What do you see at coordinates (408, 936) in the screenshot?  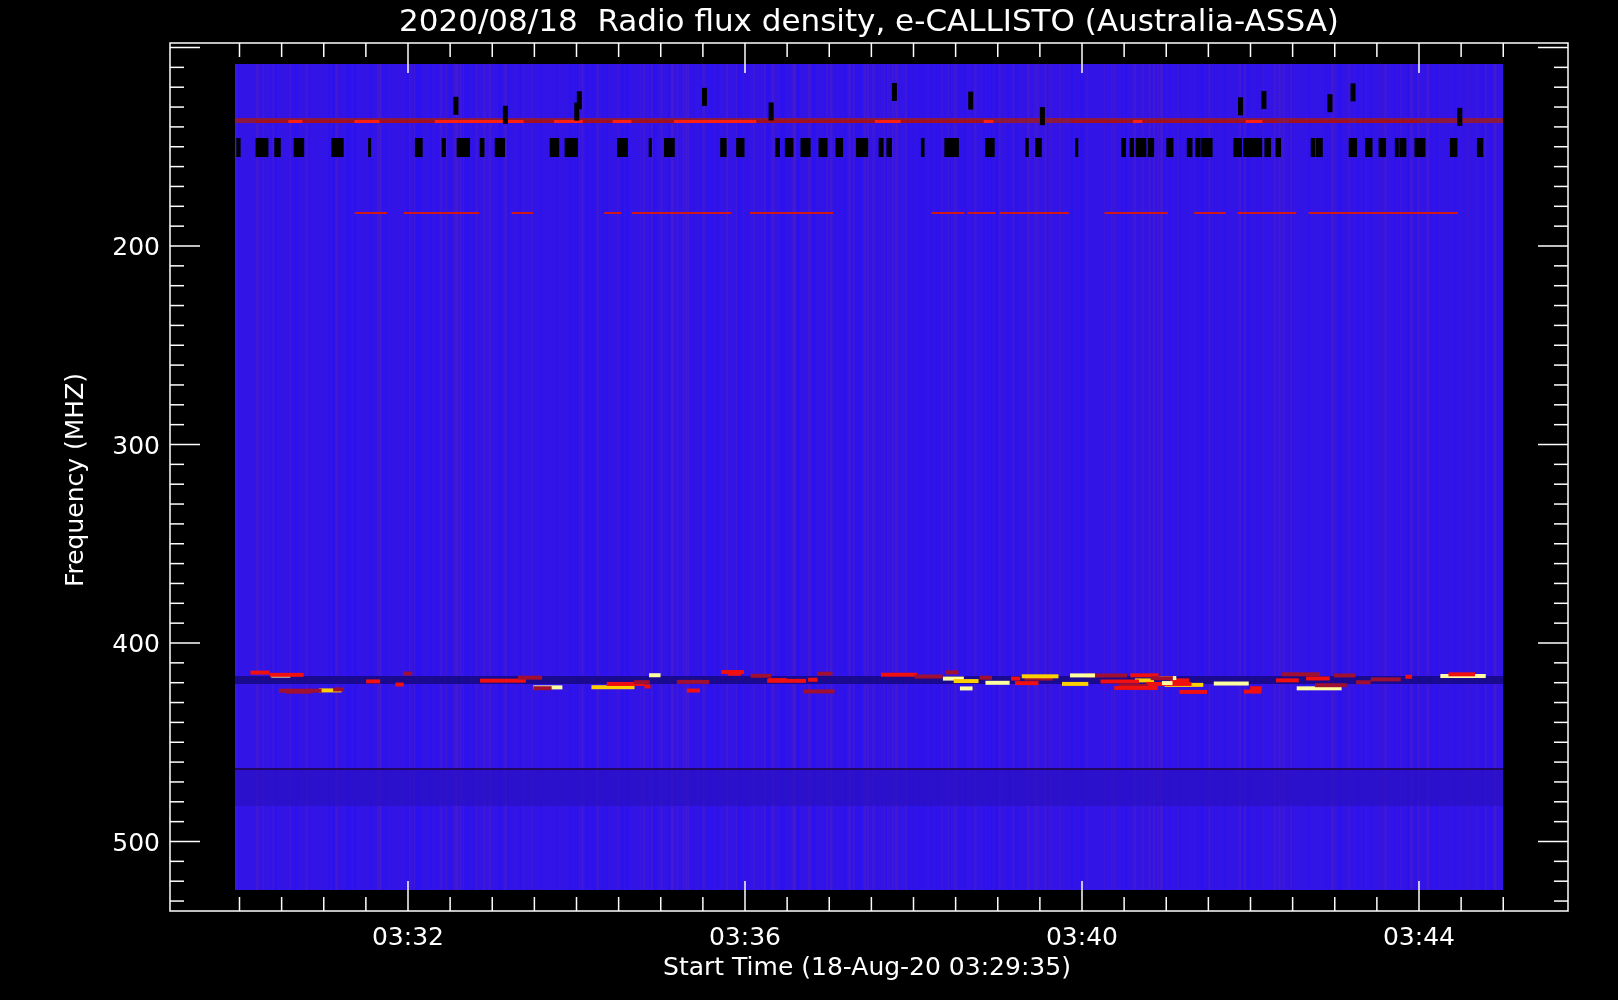 I see `x-tick-label: 03:32` at bounding box center [408, 936].